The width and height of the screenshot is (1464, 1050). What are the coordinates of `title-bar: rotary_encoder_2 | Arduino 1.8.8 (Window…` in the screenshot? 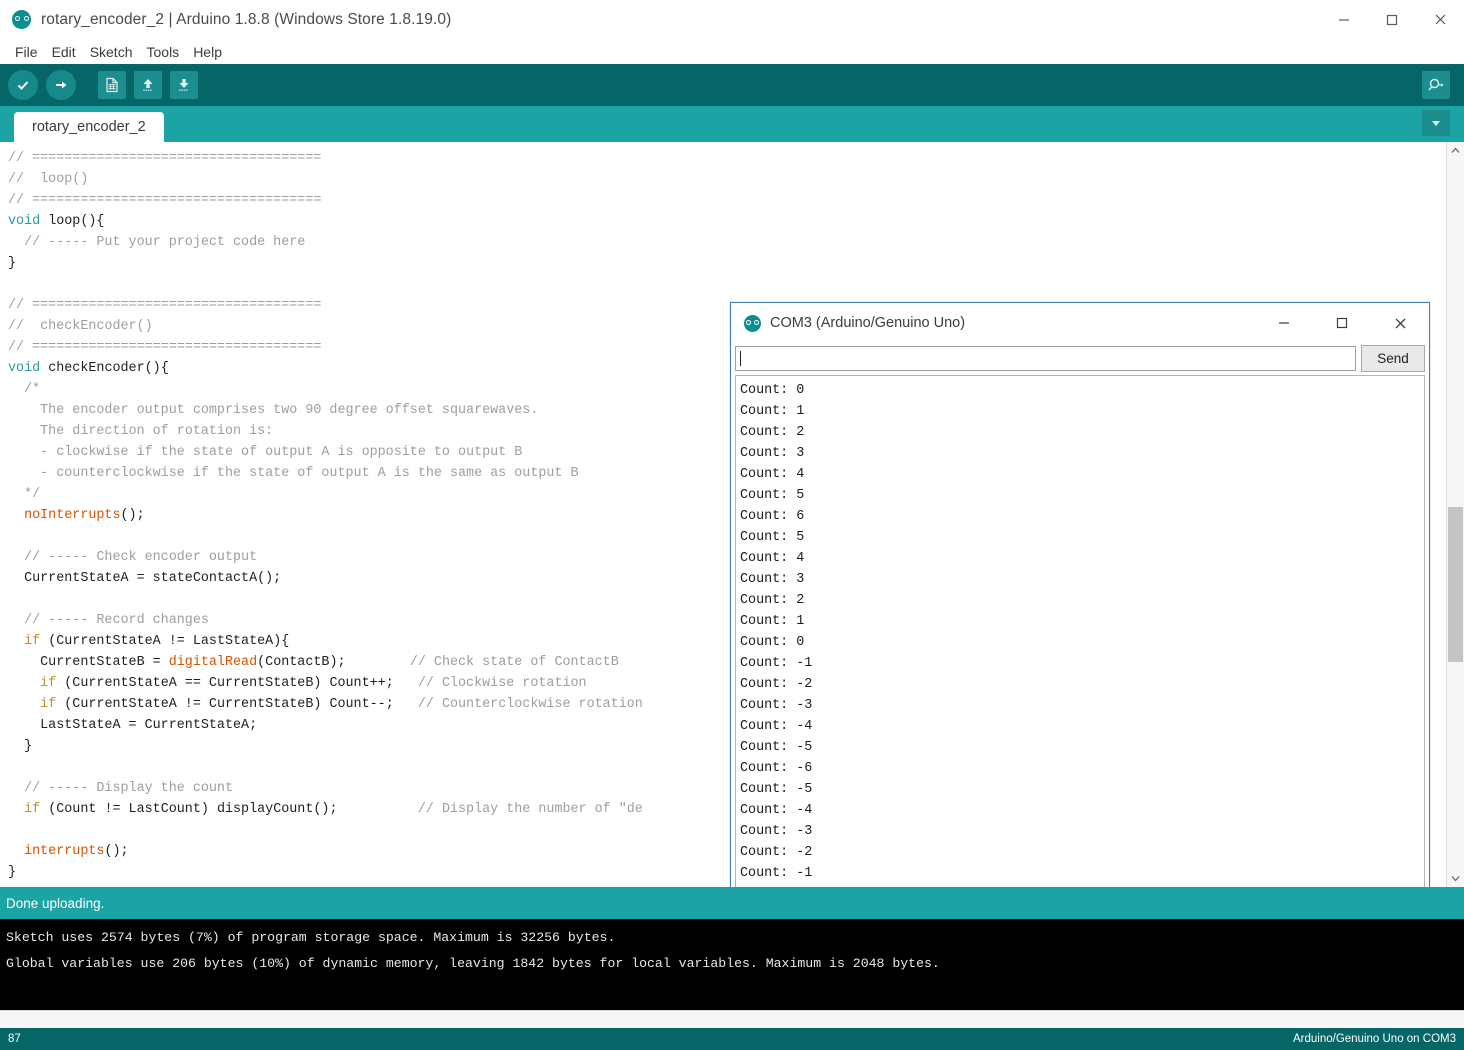 It's located at (732, 19).